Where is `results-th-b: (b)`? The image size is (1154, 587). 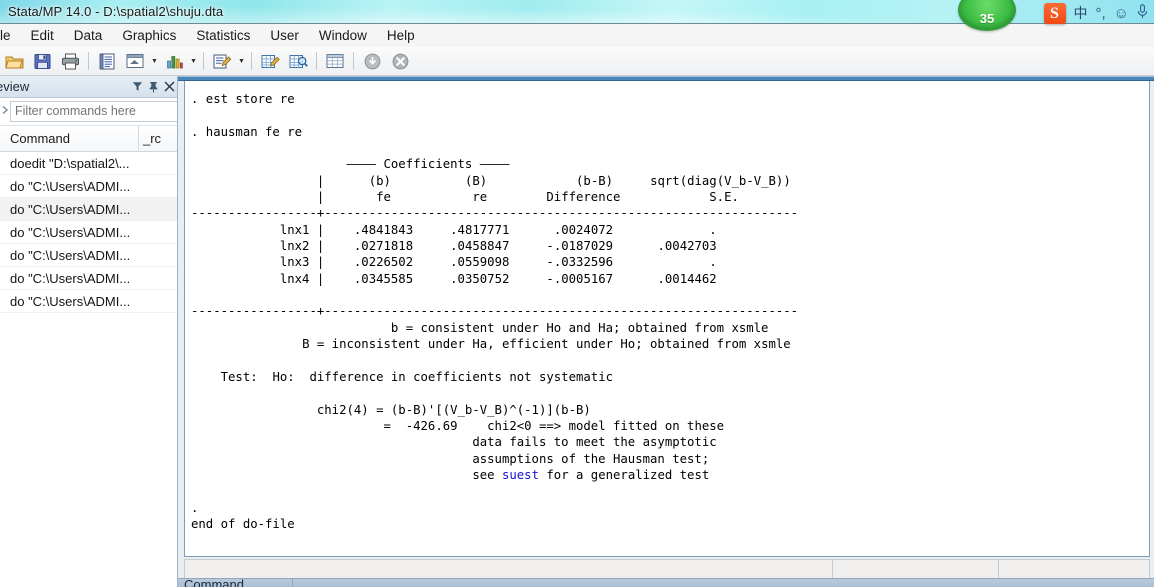 results-th-b: (b) is located at coordinates (379, 180).